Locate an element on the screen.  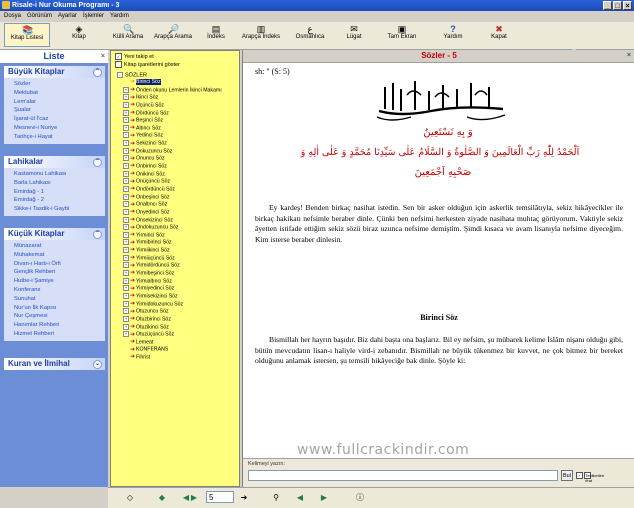
tree-item: + ➔Onikinci Söz is located at coordinates (175, 174).